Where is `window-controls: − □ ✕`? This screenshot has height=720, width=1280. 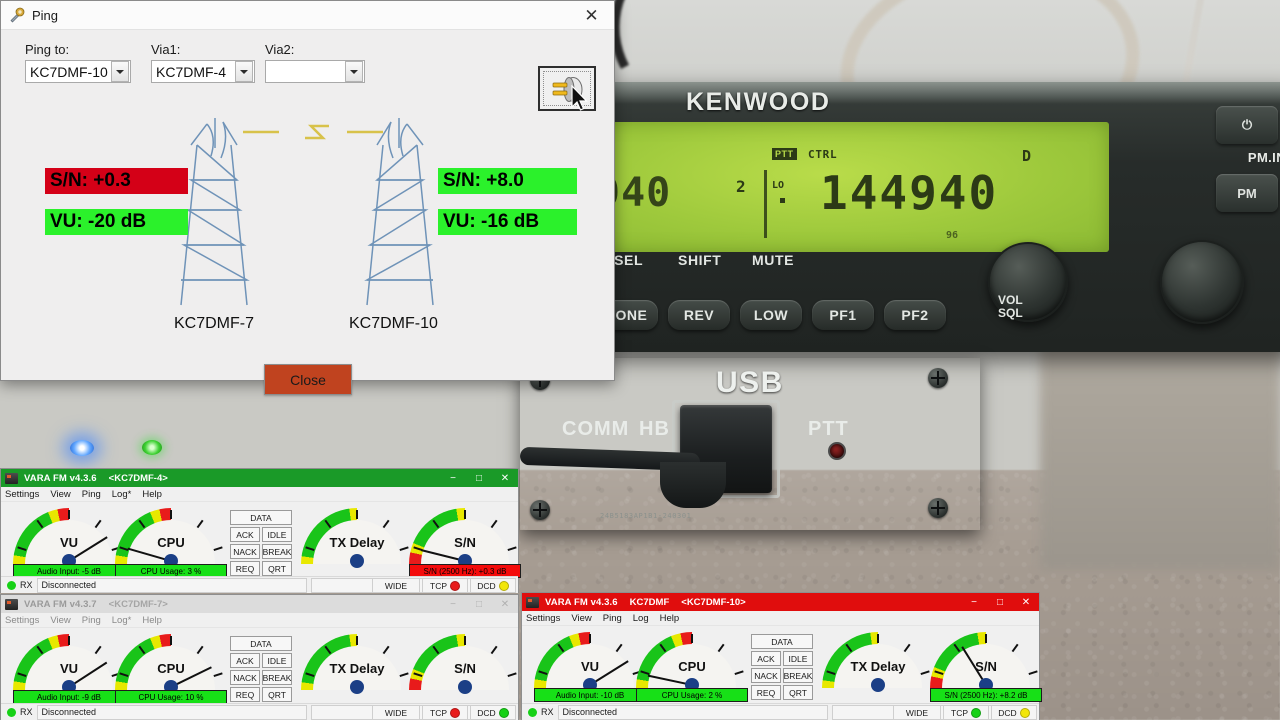
window-controls: − □ ✕ is located at coordinates (1000, 602).